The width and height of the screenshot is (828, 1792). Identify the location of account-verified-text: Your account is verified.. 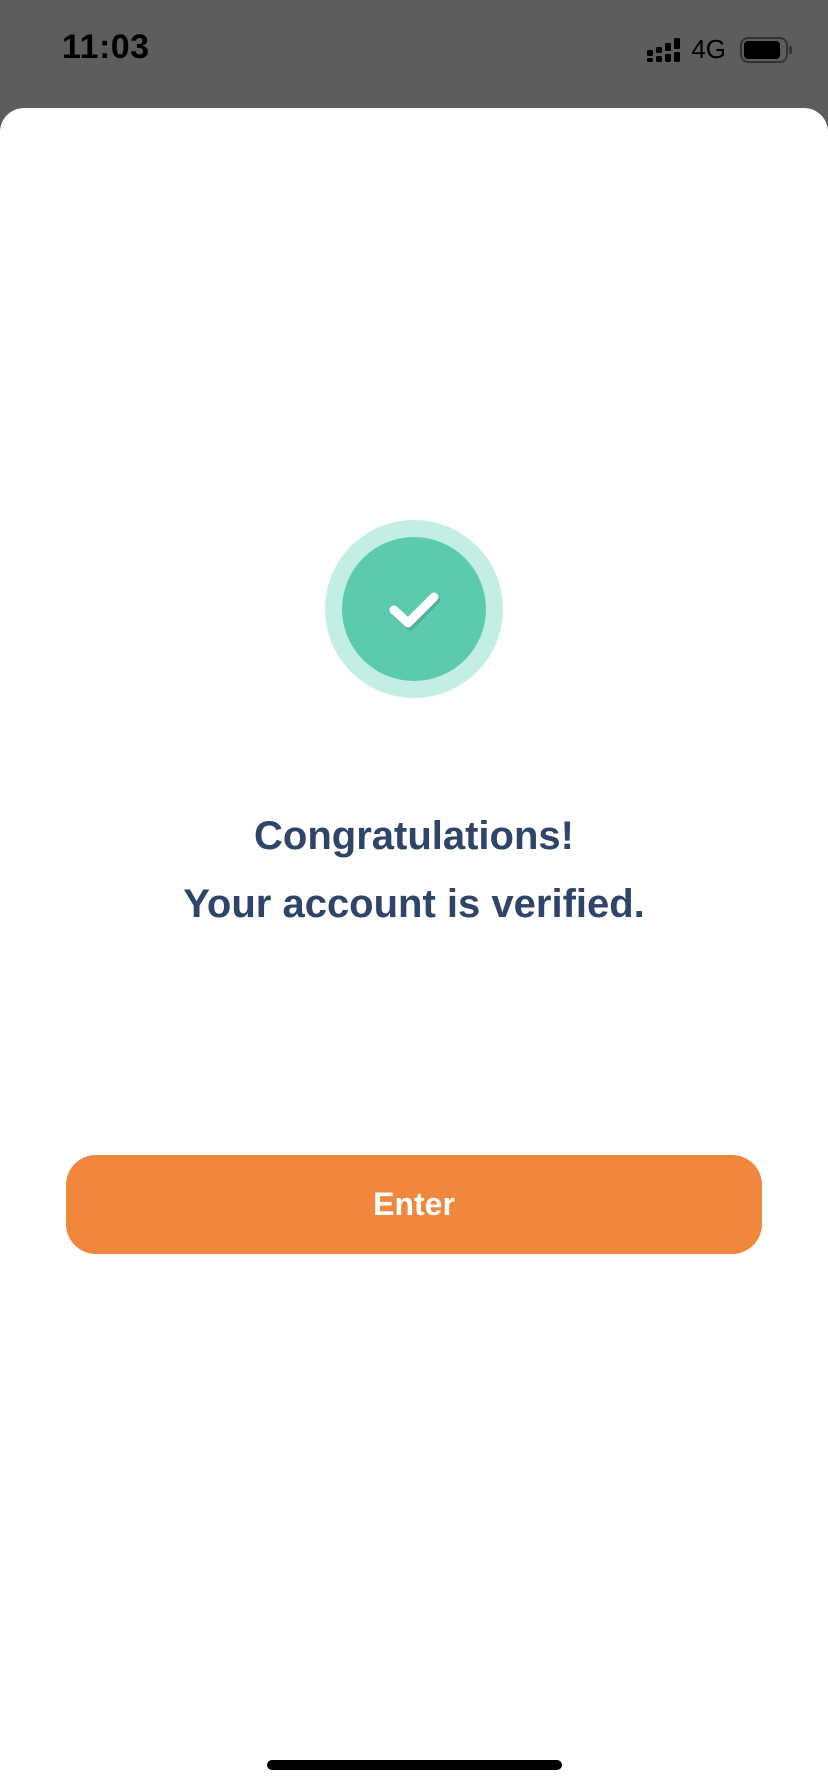
(414, 904).